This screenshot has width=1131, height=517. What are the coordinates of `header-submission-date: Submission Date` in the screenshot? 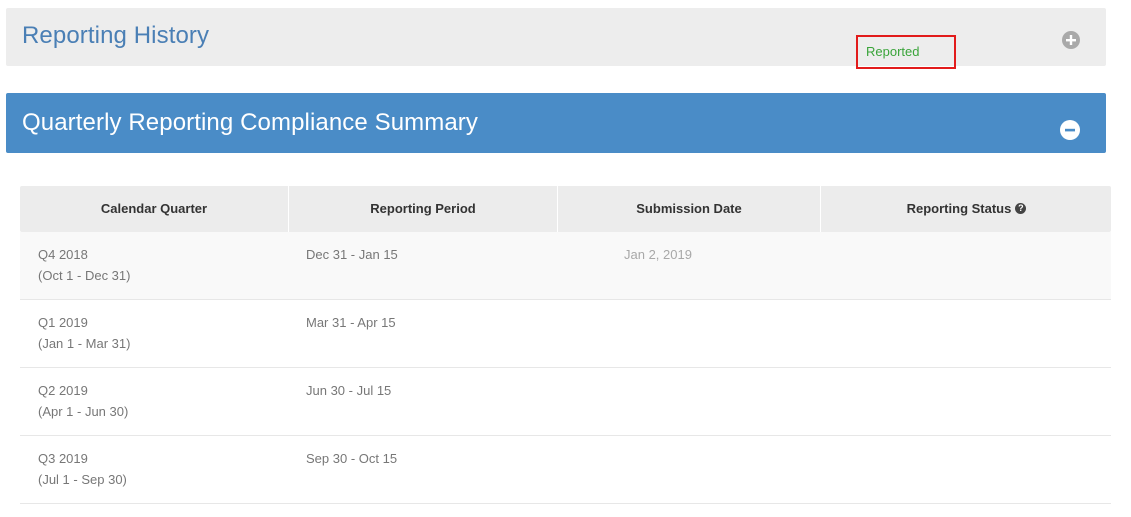 It's located at (688, 209).